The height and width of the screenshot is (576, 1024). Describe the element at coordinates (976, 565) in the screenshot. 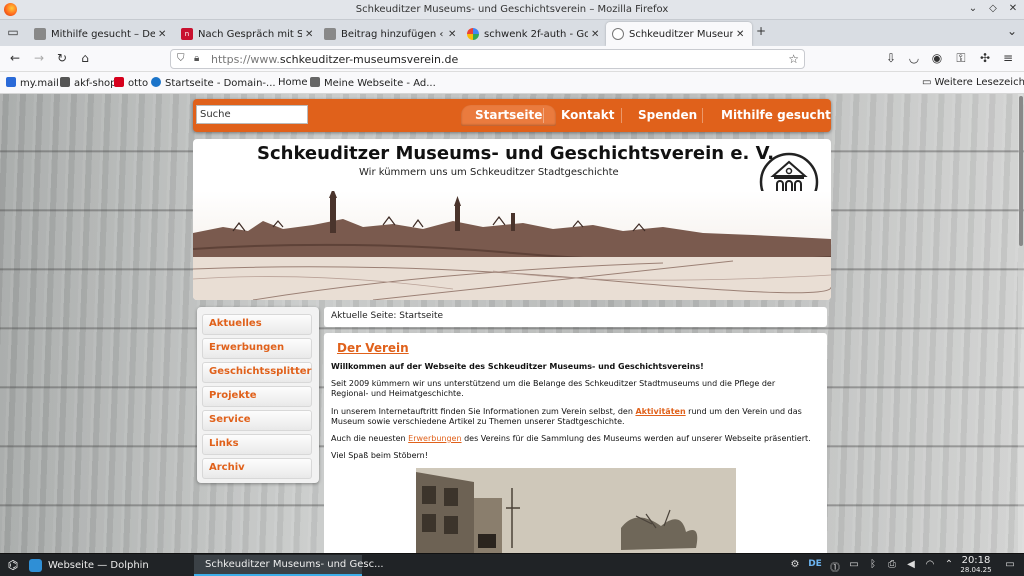

I see `clock: 20:18 28.04.25` at that location.